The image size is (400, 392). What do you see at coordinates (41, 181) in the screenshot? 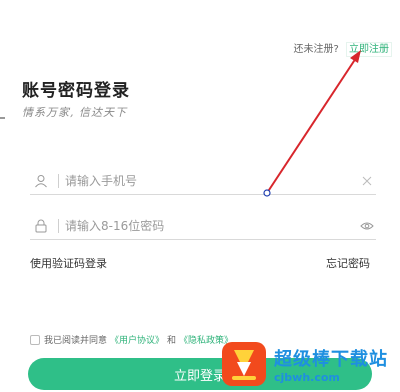
I see `user-icon` at bounding box center [41, 181].